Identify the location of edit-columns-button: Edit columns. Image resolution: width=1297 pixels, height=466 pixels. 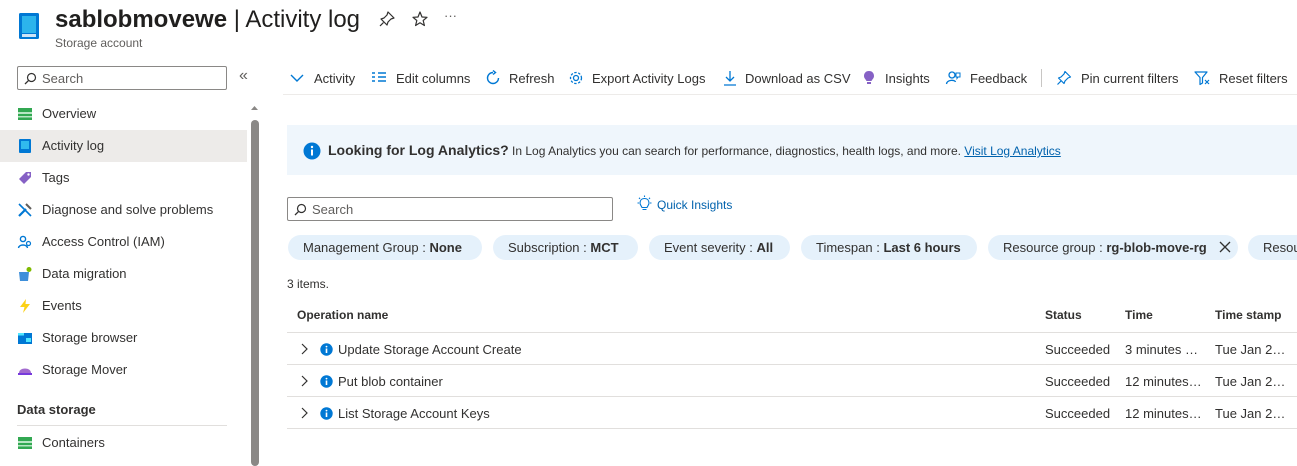
(421, 78).